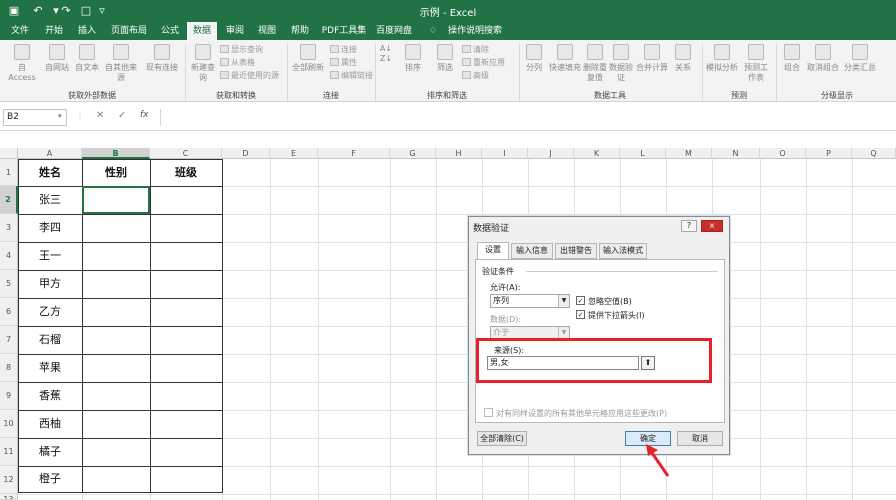  I want to click on remove-duplicates-button: 删除重复值, so click(595, 63).